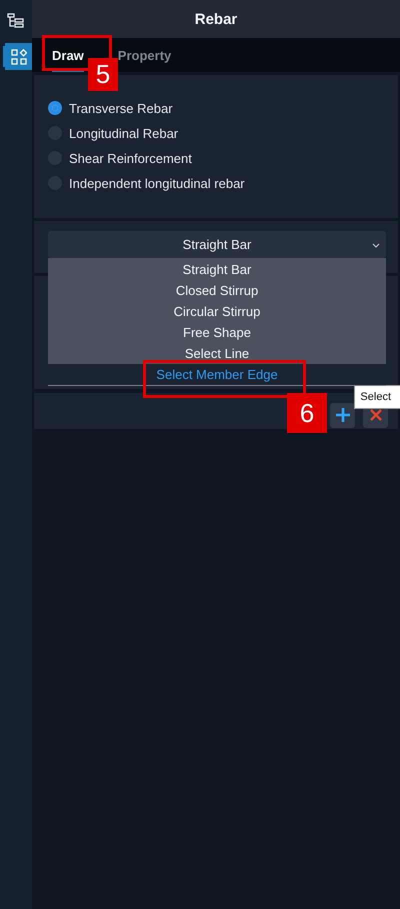  I want to click on dropdown-option: Straight Bar, so click(217, 269).